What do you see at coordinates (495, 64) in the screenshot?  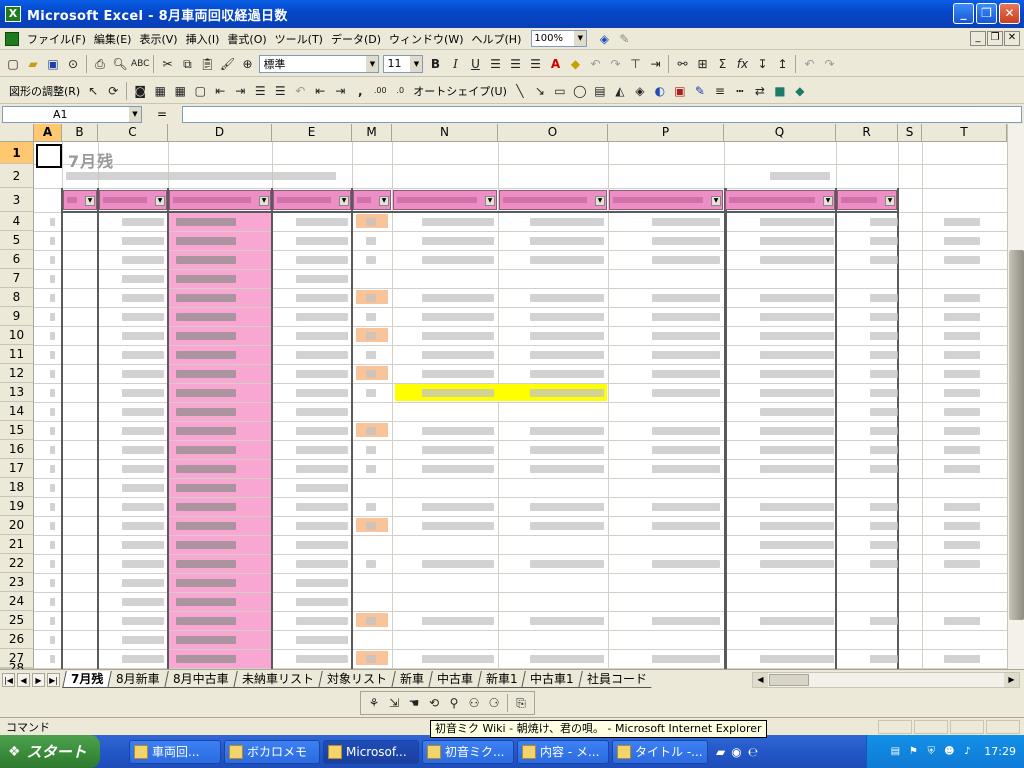 I see `align-left-icon: ☰` at bounding box center [495, 64].